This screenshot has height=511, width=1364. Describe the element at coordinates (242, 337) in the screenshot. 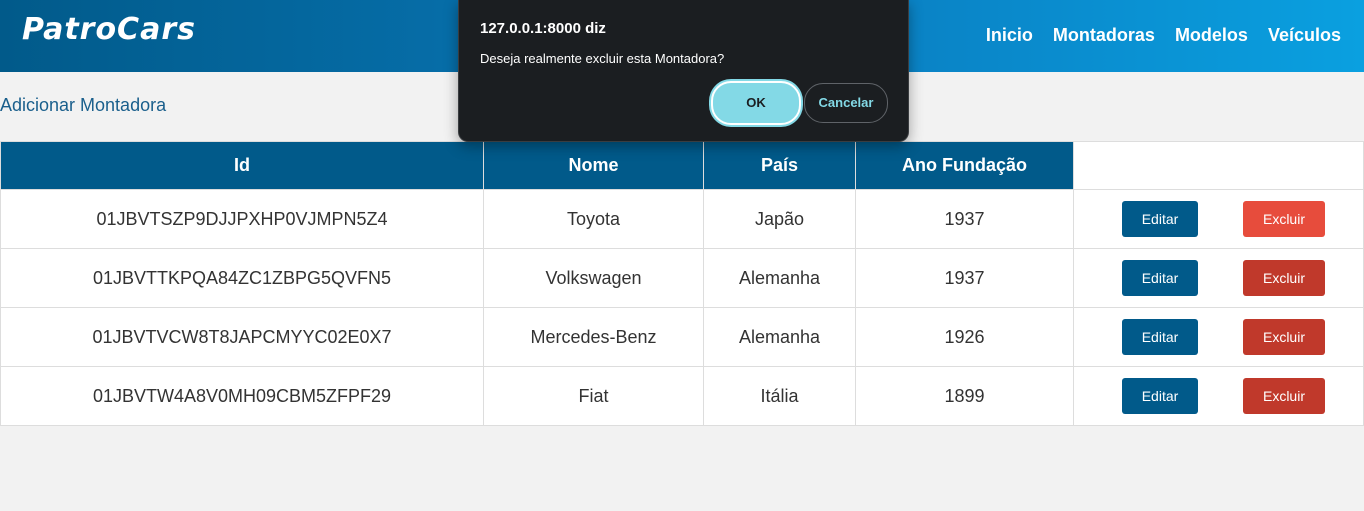

I see `cell-id: 01JBVTVCW8T8JAPCMYYC02E0X7` at that location.